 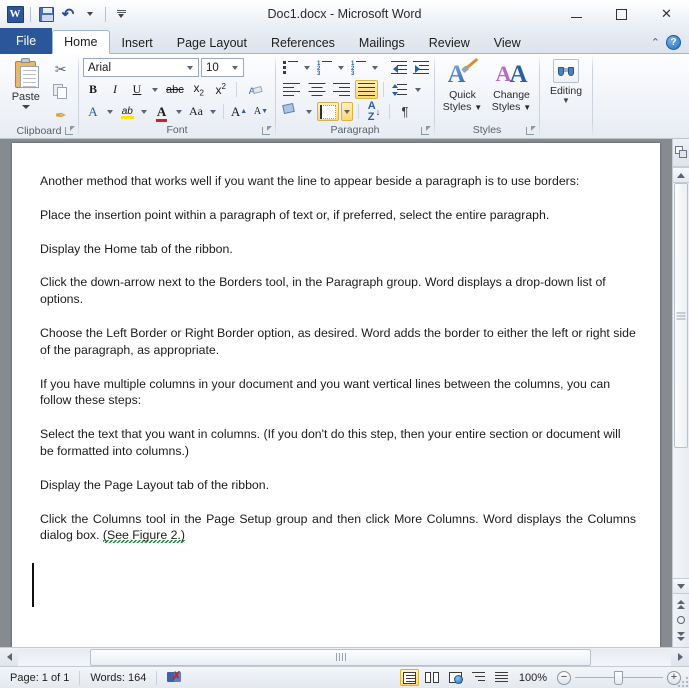 I want to click on minimize-ribbon-icon: ⌃, so click(x=655, y=42).